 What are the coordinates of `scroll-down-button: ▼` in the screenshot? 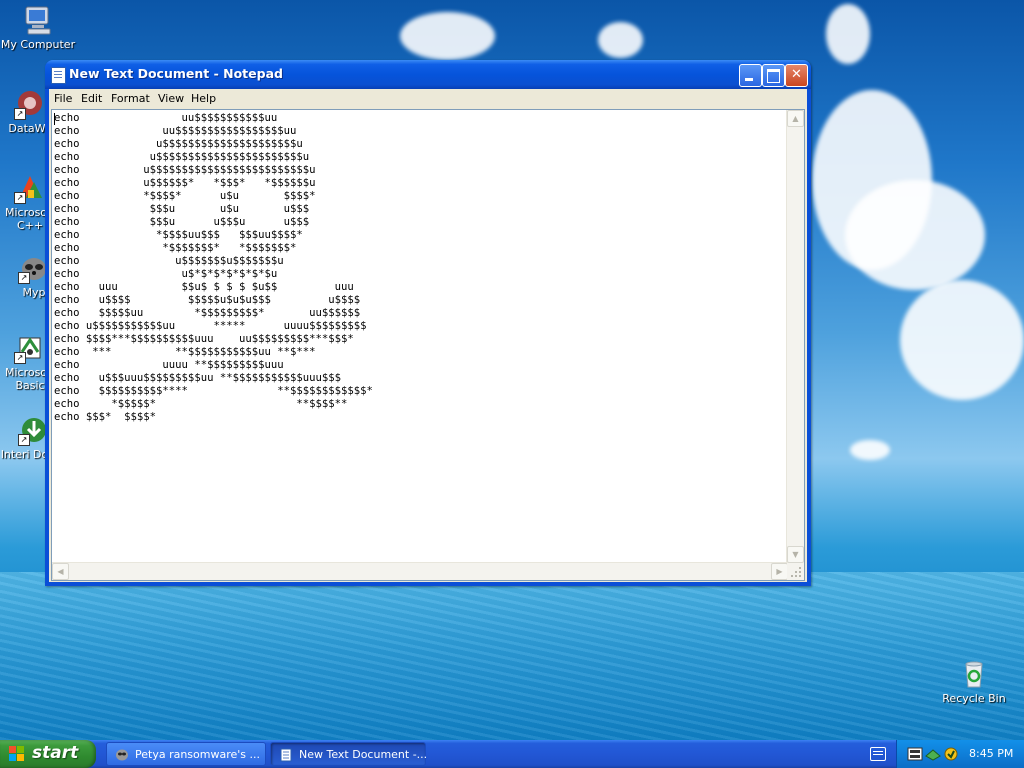 It's located at (795, 554).